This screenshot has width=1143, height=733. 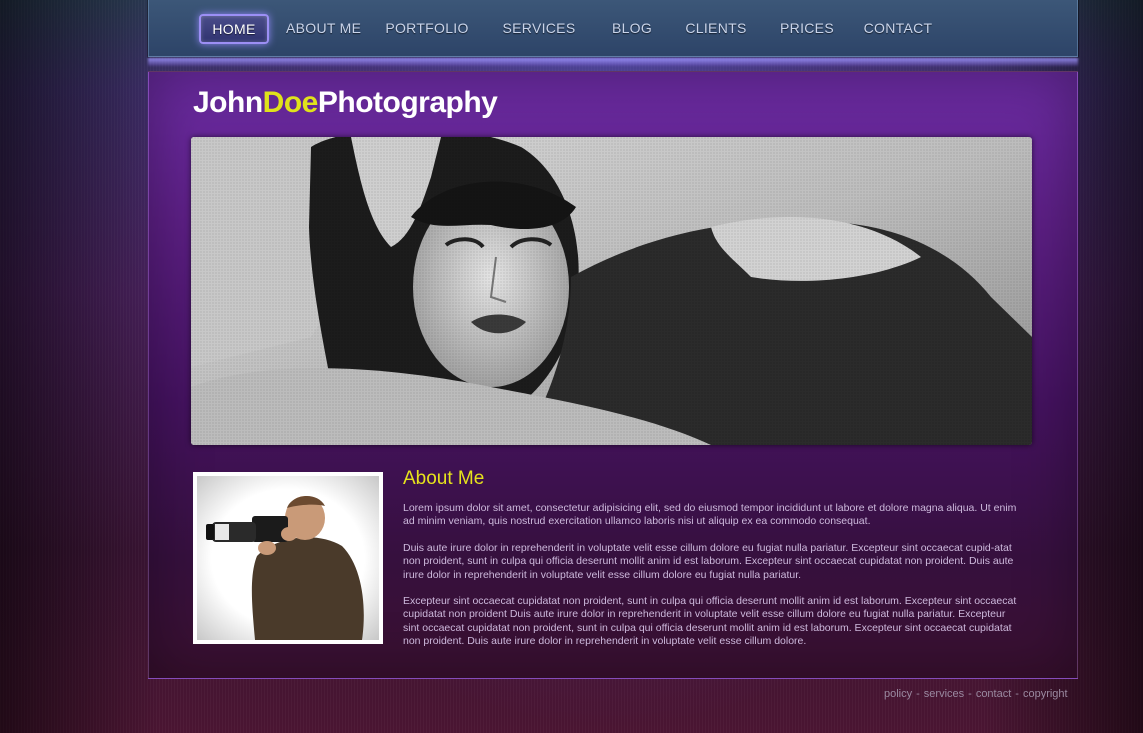 What do you see at coordinates (807, 28) in the screenshot?
I see `nav-prices: PRICES` at bounding box center [807, 28].